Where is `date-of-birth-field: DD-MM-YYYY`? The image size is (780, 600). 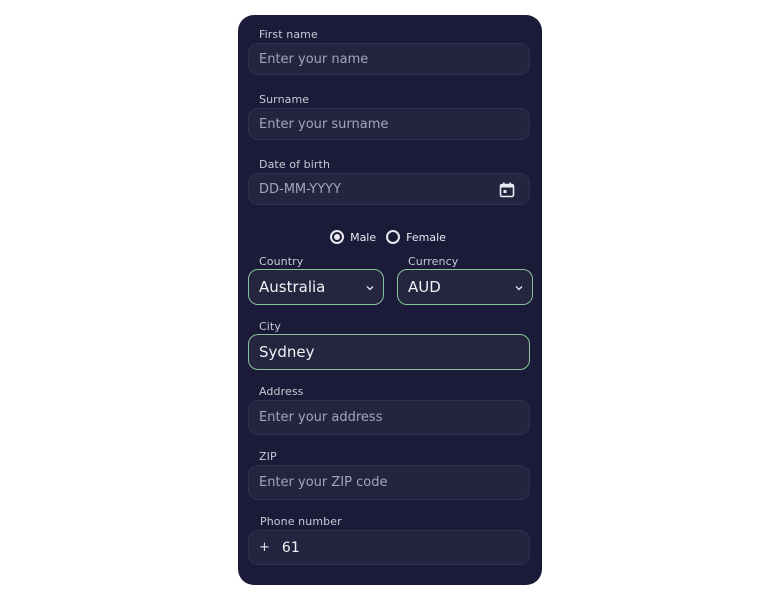 date-of-birth-field: DD-MM-YYYY is located at coordinates (389, 189).